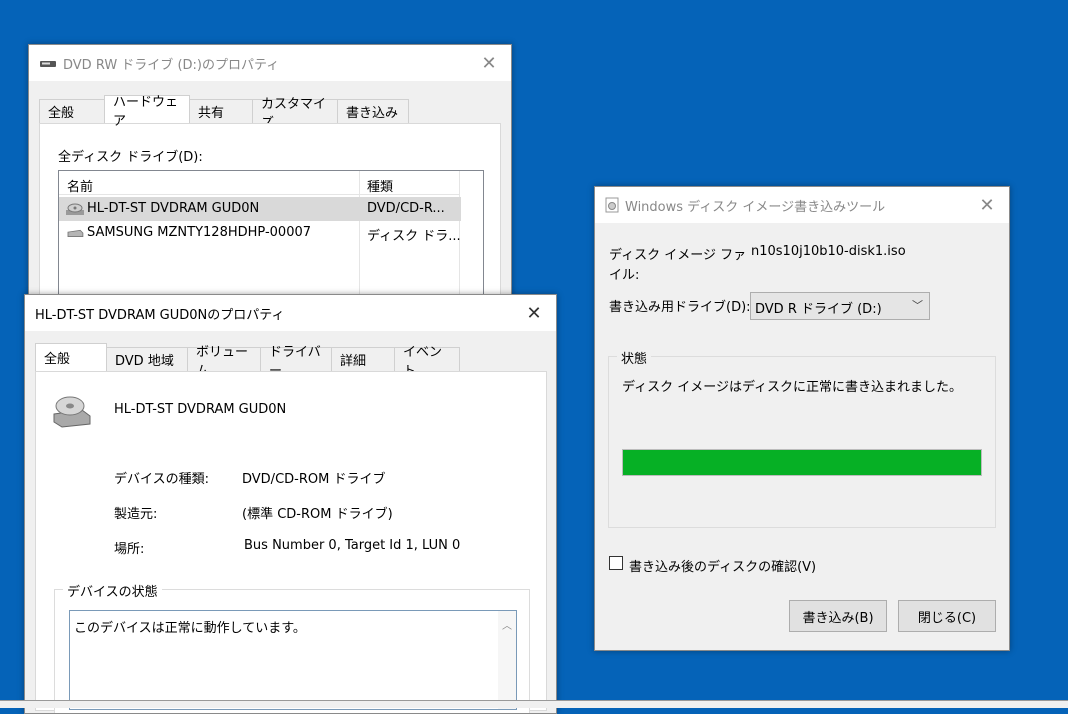  I want to click on prop-label-device-type: デバイスの種類:, so click(161, 479).